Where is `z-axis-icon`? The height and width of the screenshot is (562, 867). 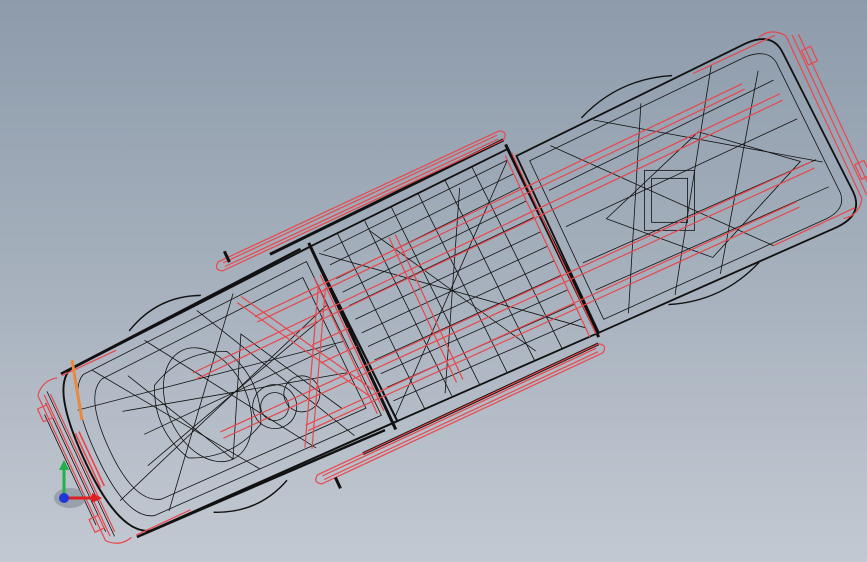
z-axis-icon is located at coordinates (64, 498).